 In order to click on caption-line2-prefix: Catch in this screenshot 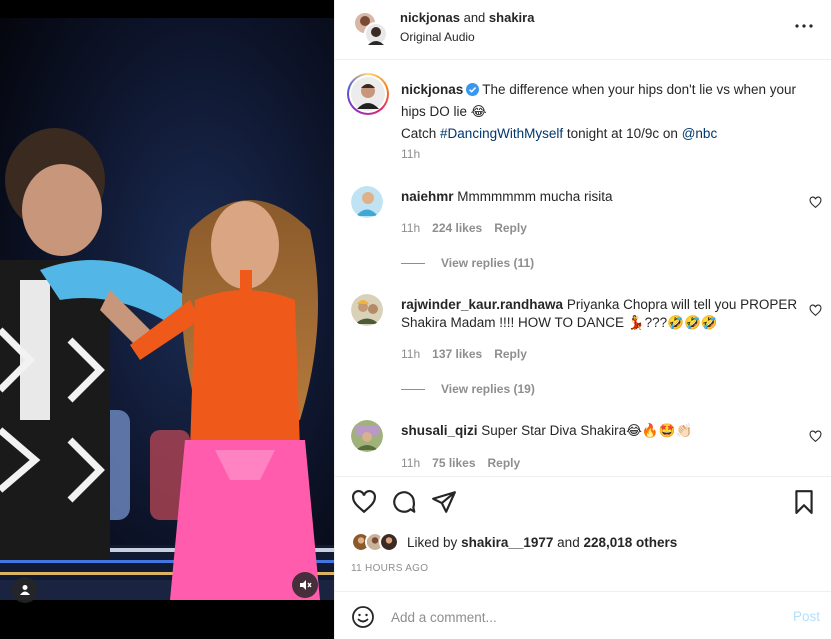, I will do `click(419, 133)`.